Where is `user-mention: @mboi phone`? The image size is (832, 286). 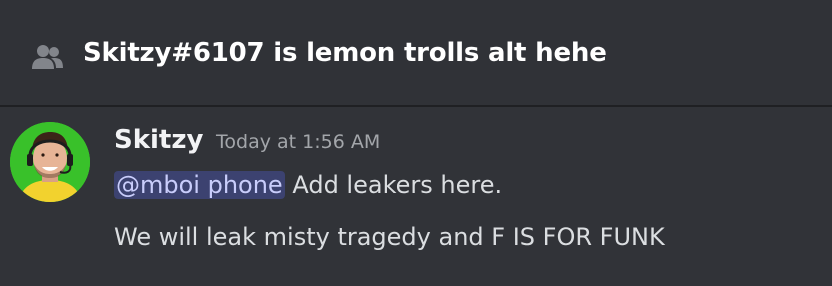 user-mention: @mboi phone is located at coordinates (199, 185).